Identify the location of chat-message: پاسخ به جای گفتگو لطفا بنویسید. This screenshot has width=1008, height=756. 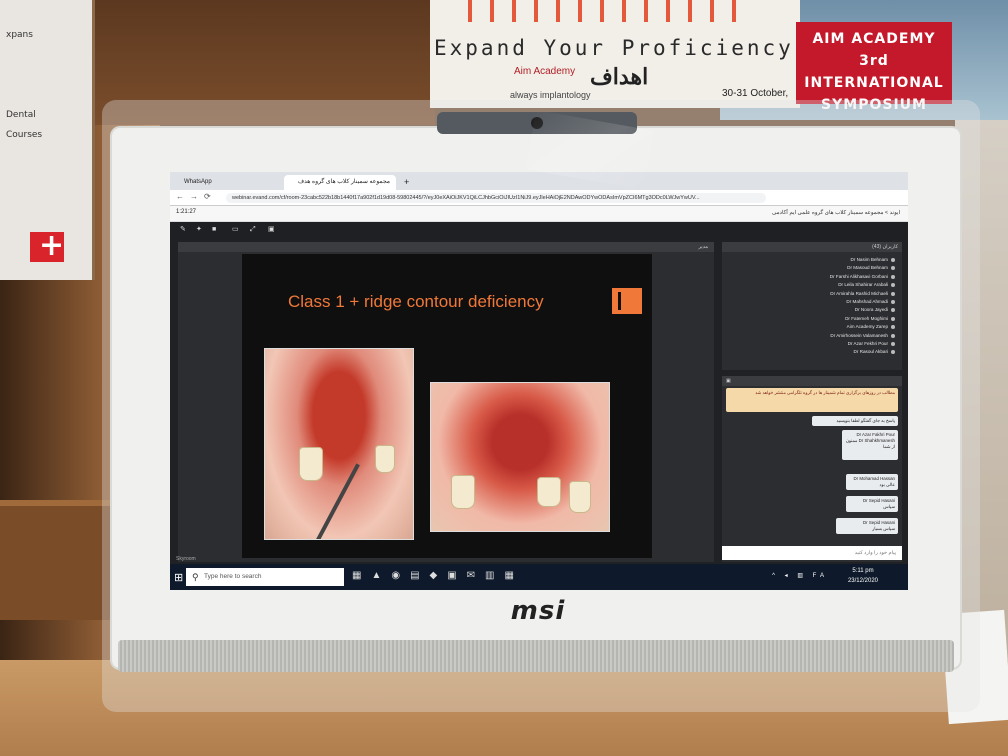
(855, 421).